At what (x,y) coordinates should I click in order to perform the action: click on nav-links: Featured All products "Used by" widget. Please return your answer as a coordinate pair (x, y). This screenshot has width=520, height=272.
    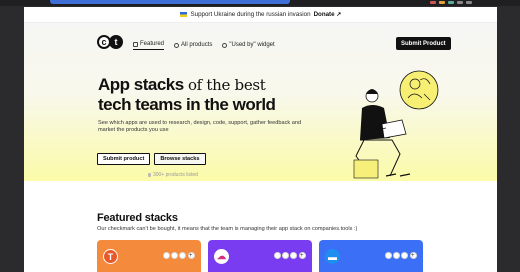
    Looking at the image, I should click on (204, 45).